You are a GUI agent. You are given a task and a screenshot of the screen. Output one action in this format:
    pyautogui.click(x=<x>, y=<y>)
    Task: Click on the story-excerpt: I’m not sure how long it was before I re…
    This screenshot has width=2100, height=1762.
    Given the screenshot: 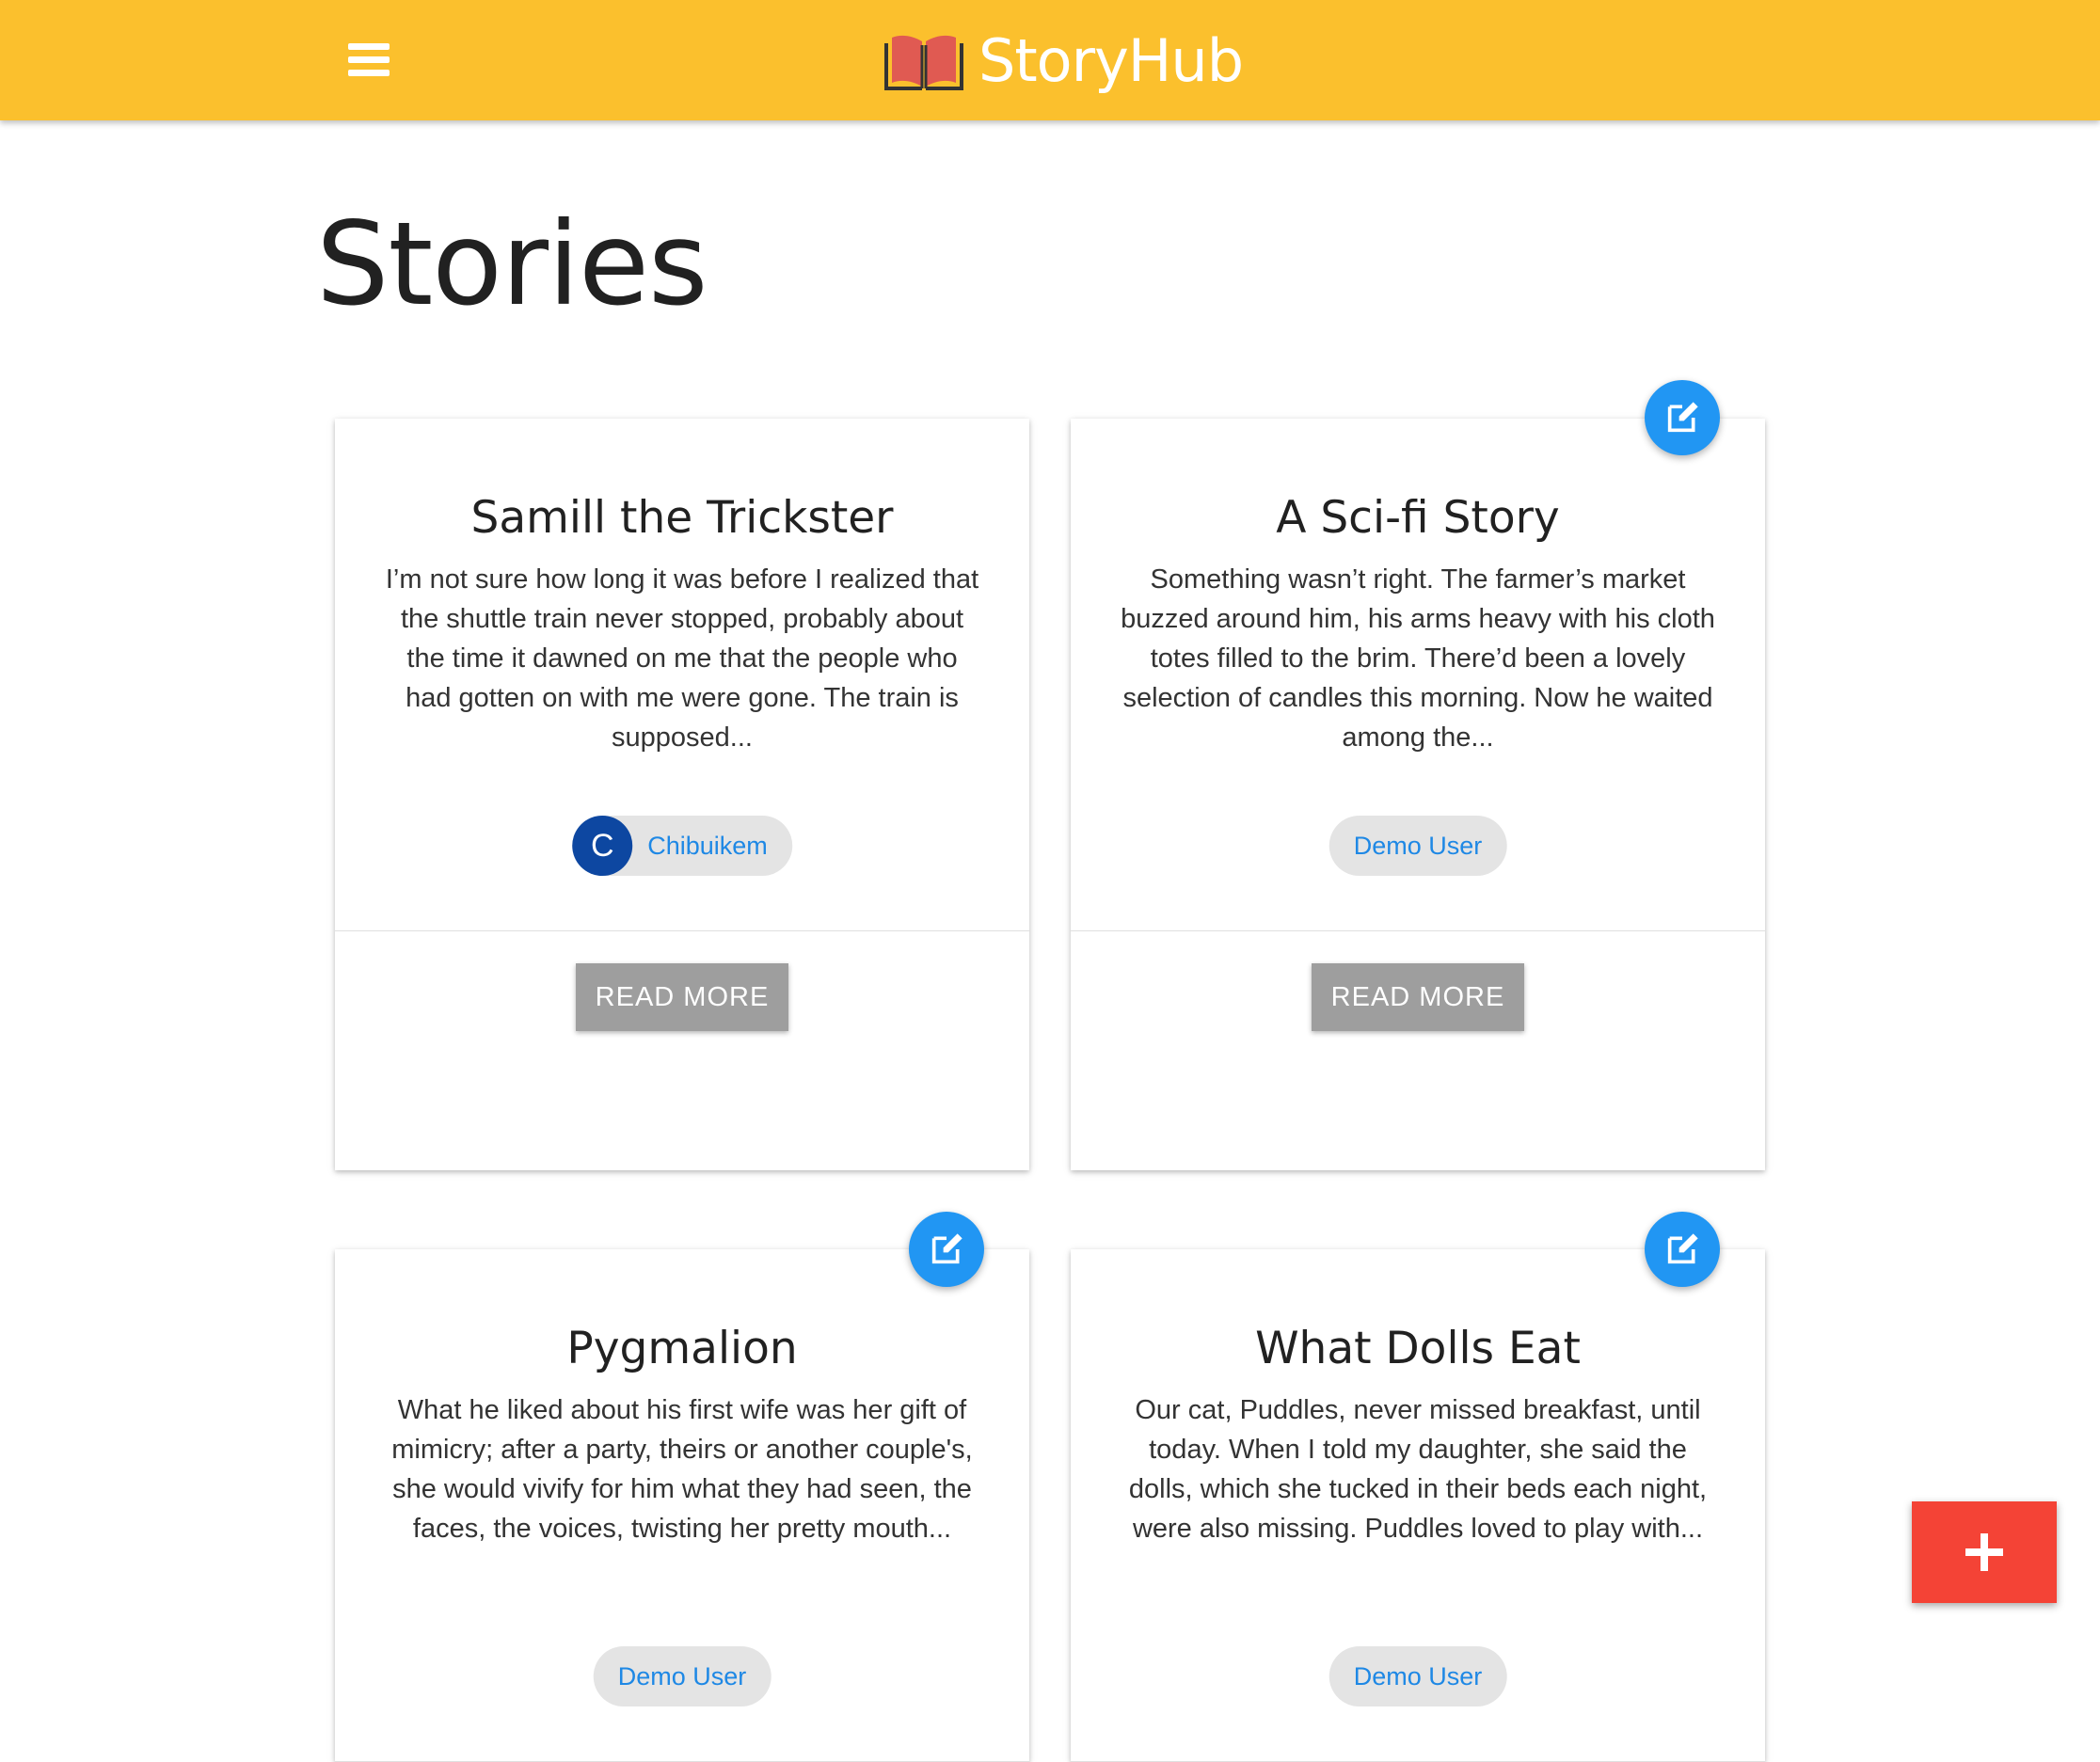 What is the action you would take?
    pyautogui.click(x=682, y=658)
    